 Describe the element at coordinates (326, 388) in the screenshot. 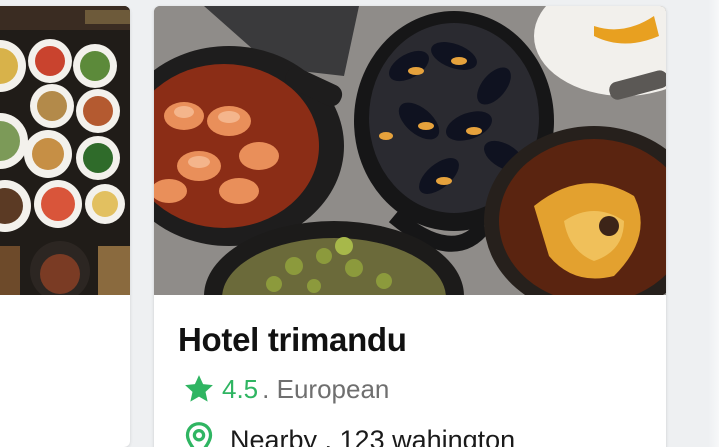

I see `cuisine-label: . European` at that location.